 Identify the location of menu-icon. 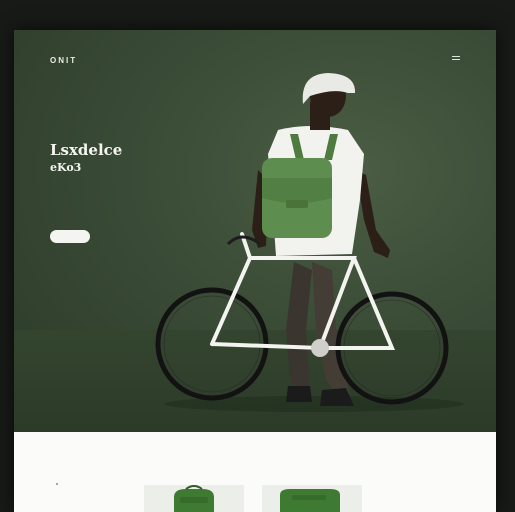
(456, 59).